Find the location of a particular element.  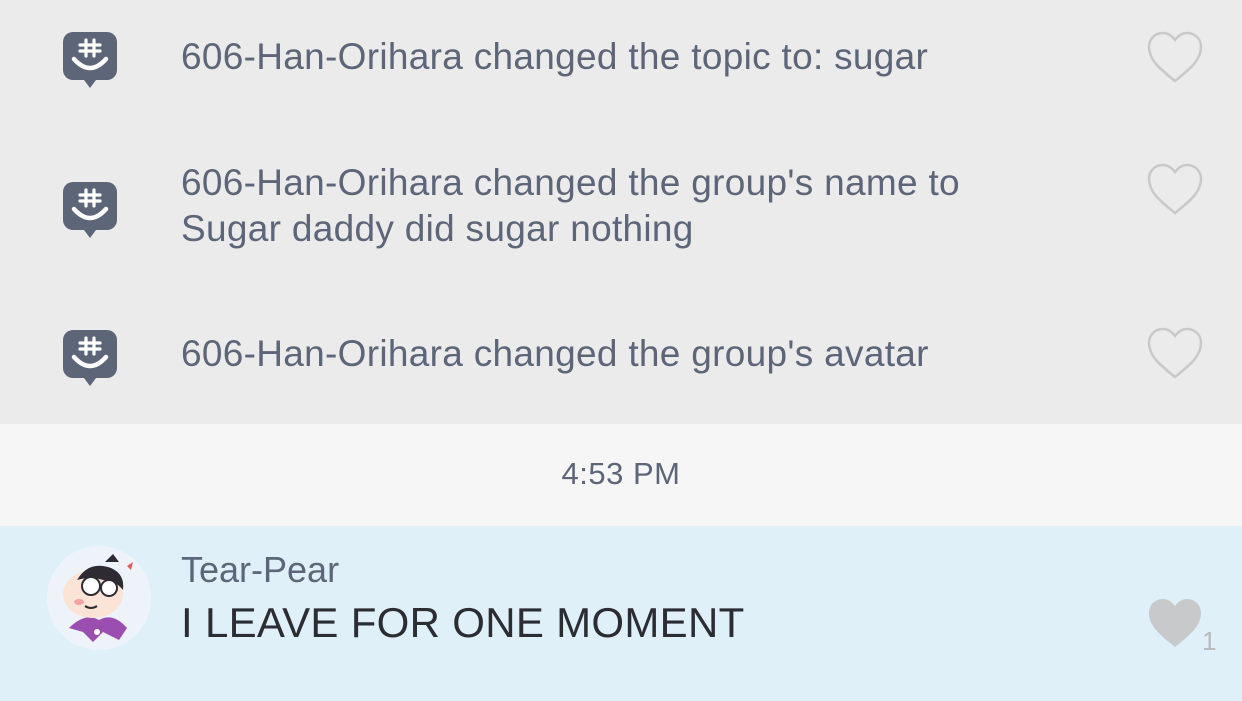

avatar is located at coordinates (99, 598).